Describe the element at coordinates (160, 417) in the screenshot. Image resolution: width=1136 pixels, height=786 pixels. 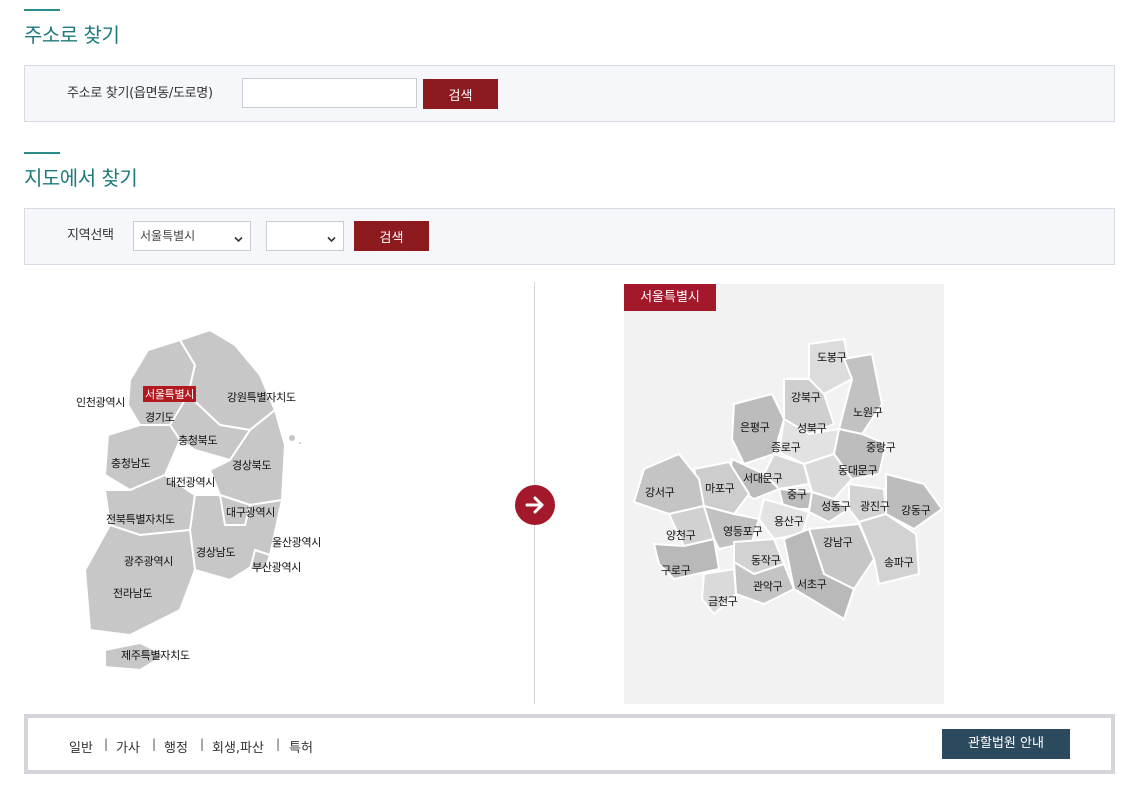
I see `map-label-gyeonggi: 경기도` at that location.